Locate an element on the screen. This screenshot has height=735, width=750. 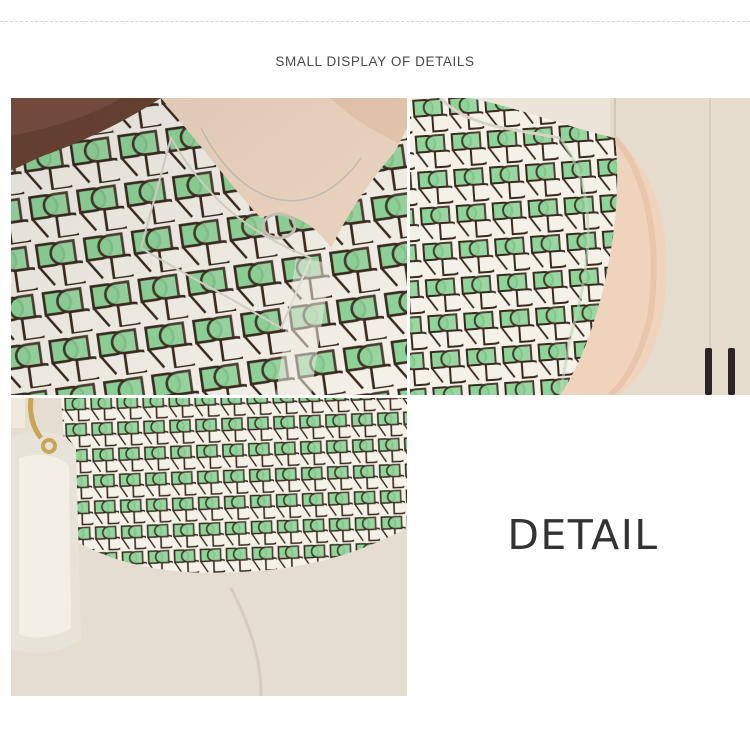
top-divider is located at coordinates (375, 21).